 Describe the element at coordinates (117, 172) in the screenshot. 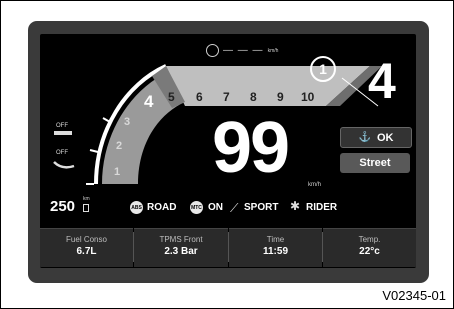

I see `gauge-label: 1` at that location.